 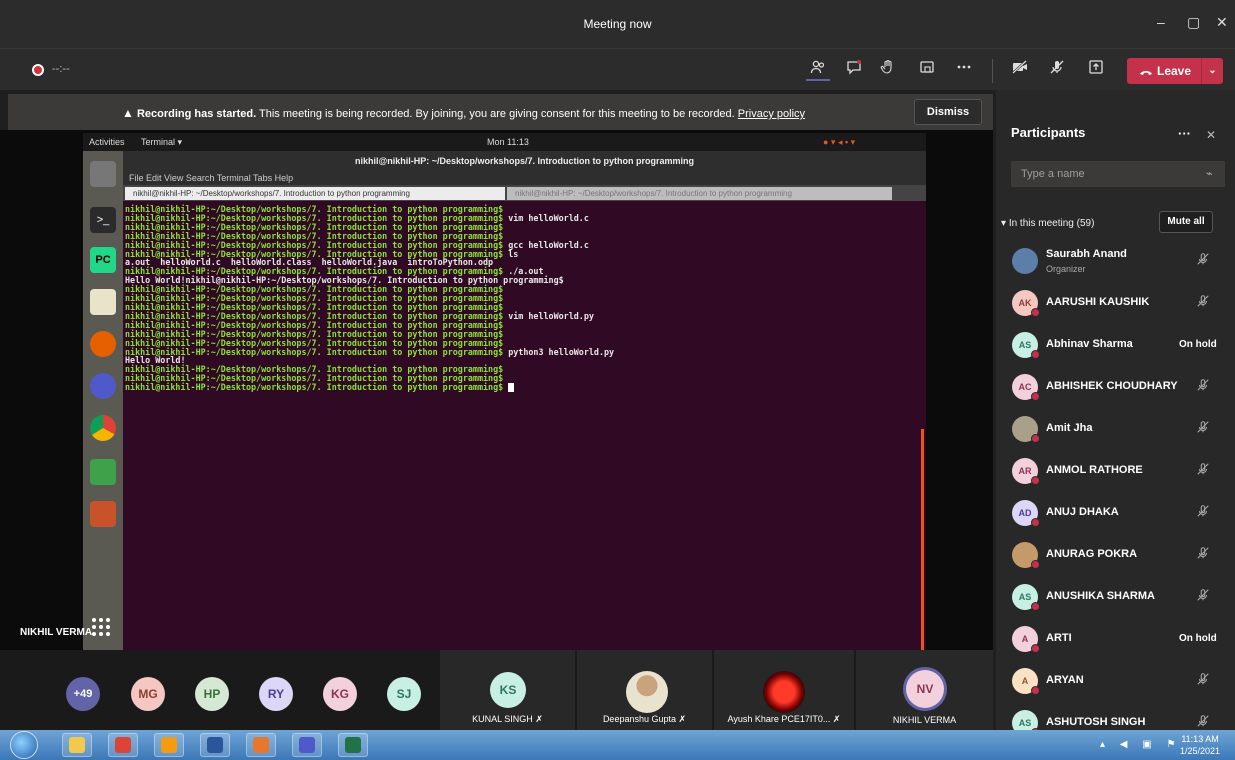 I want to click on window-title: Meeting now, so click(x=617, y=24).